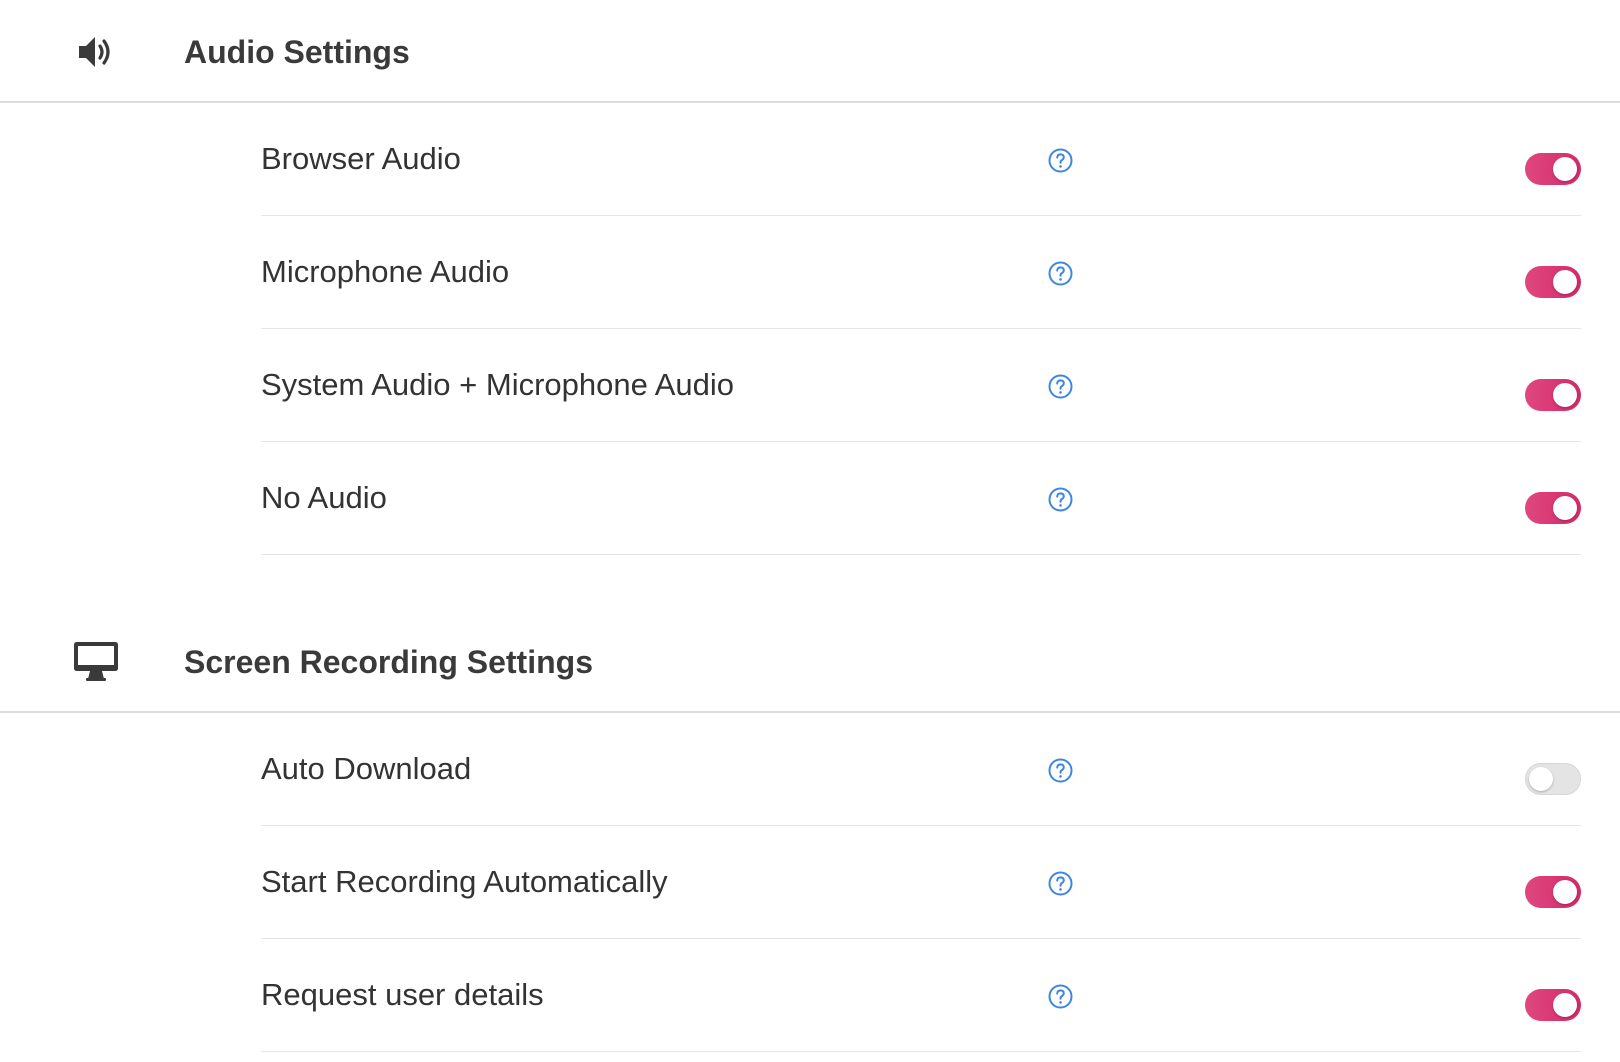 The width and height of the screenshot is (1620, 1062). I want to click on browser-audio-toggle, so click(1553, 169).